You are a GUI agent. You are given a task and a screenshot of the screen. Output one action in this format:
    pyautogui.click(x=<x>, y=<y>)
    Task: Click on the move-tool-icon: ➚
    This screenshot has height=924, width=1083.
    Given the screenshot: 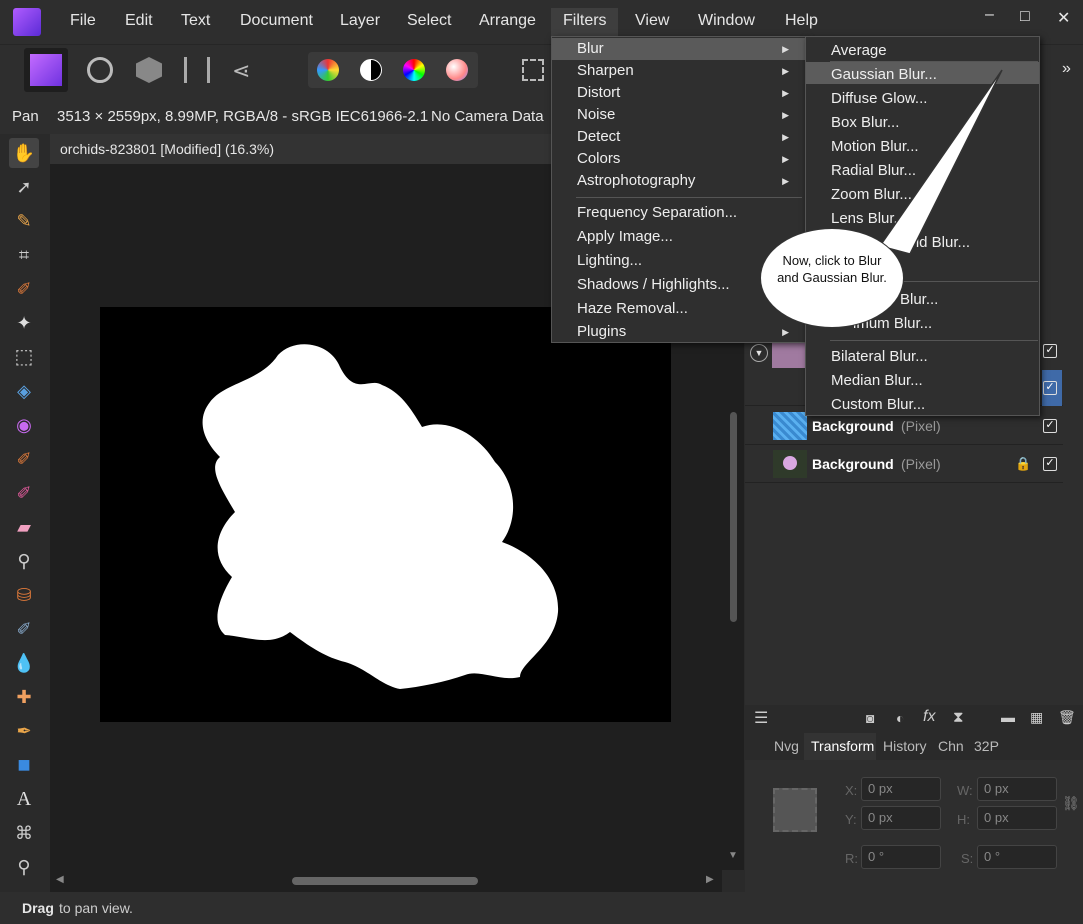 What is the action you would take?
    pyautogui.click(x=24, y=187)
    